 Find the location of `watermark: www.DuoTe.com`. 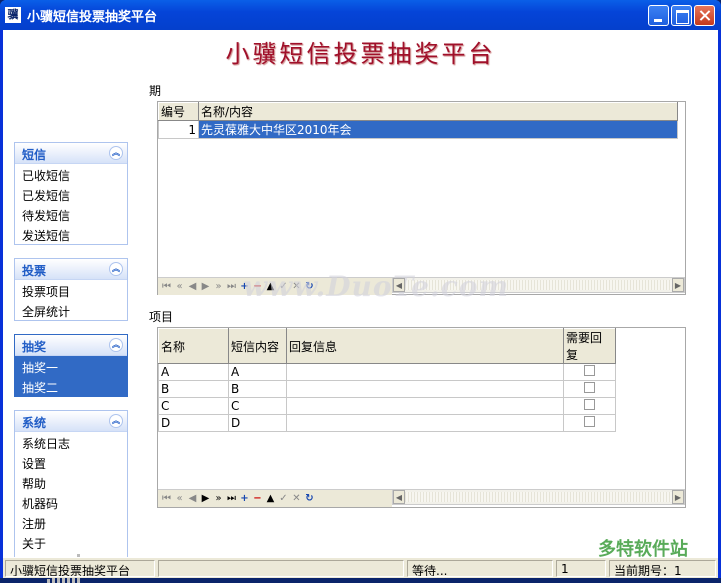

watermark: www.DuoTe.com is located at coordinates (376, 286).